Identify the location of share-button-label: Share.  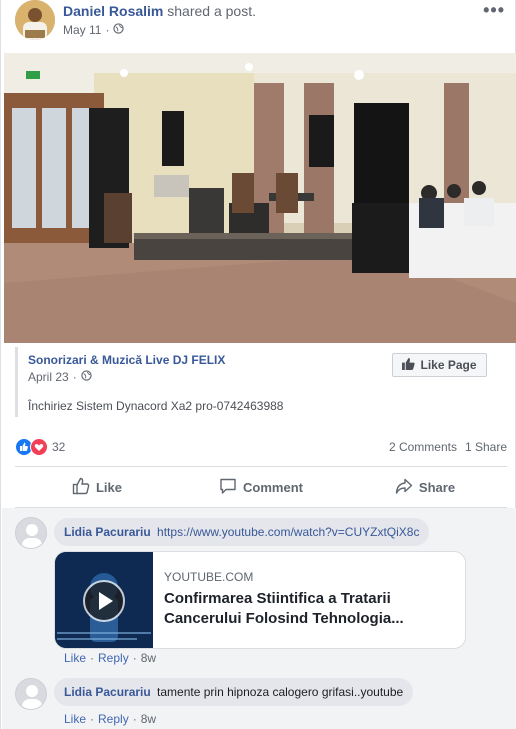
(437, 487).